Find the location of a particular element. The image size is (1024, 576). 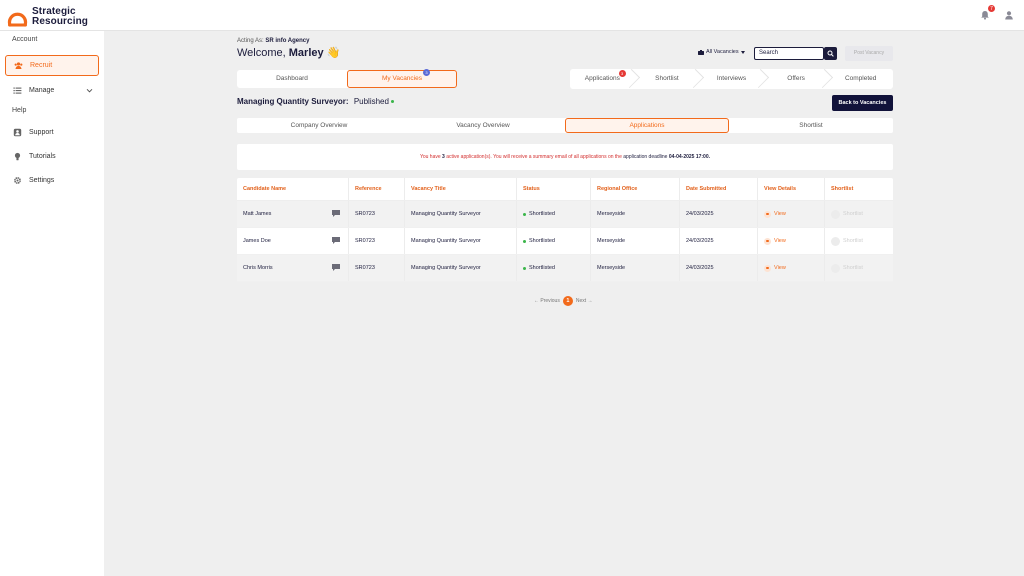

stage-offers: Offers is located at coordinates (796, 79).